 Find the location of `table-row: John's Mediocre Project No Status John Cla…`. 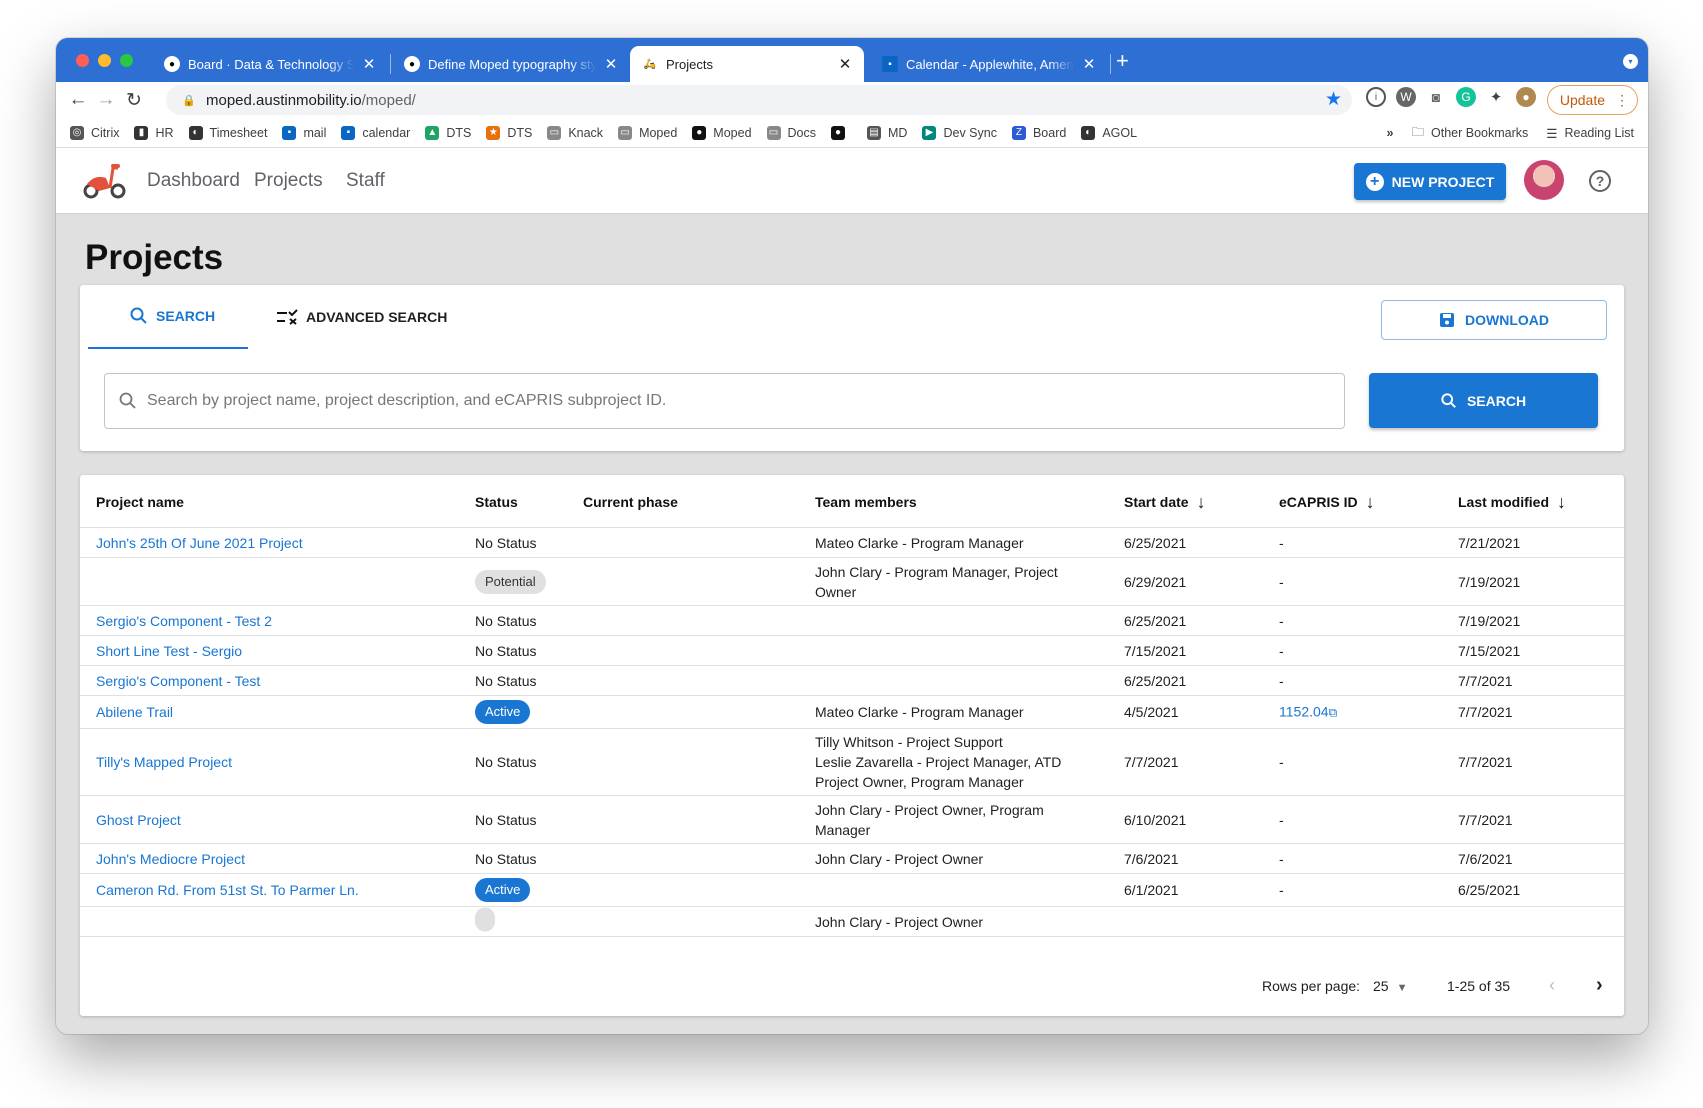

table-row: John's Mediocre Project No Status John Cla… is located at coordinates (852, 859).